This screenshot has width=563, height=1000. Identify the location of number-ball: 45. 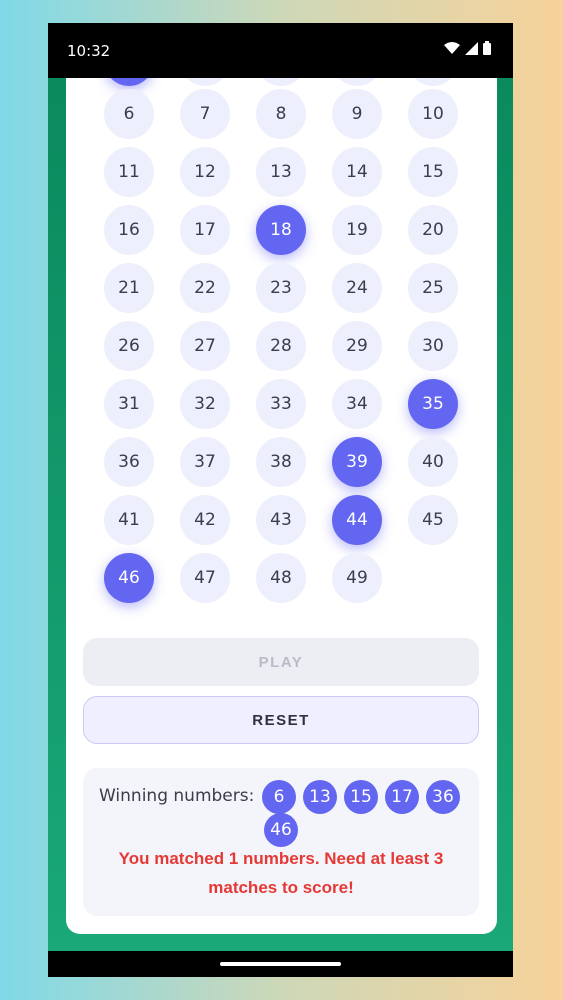
(433, 520).